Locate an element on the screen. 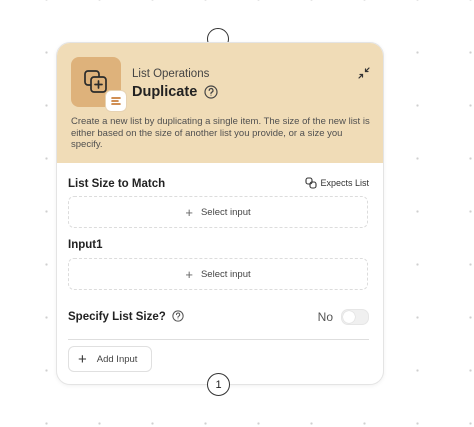  toggle-knob is located at coordinates (349, 317).